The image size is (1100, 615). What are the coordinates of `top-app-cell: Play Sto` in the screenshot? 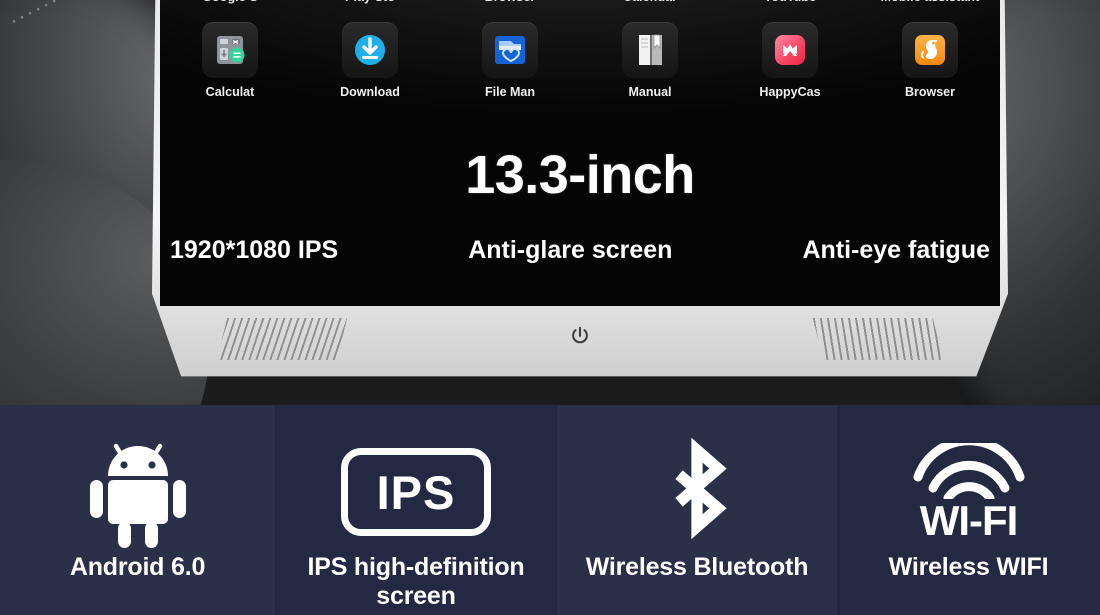 It's located at (370, 3).